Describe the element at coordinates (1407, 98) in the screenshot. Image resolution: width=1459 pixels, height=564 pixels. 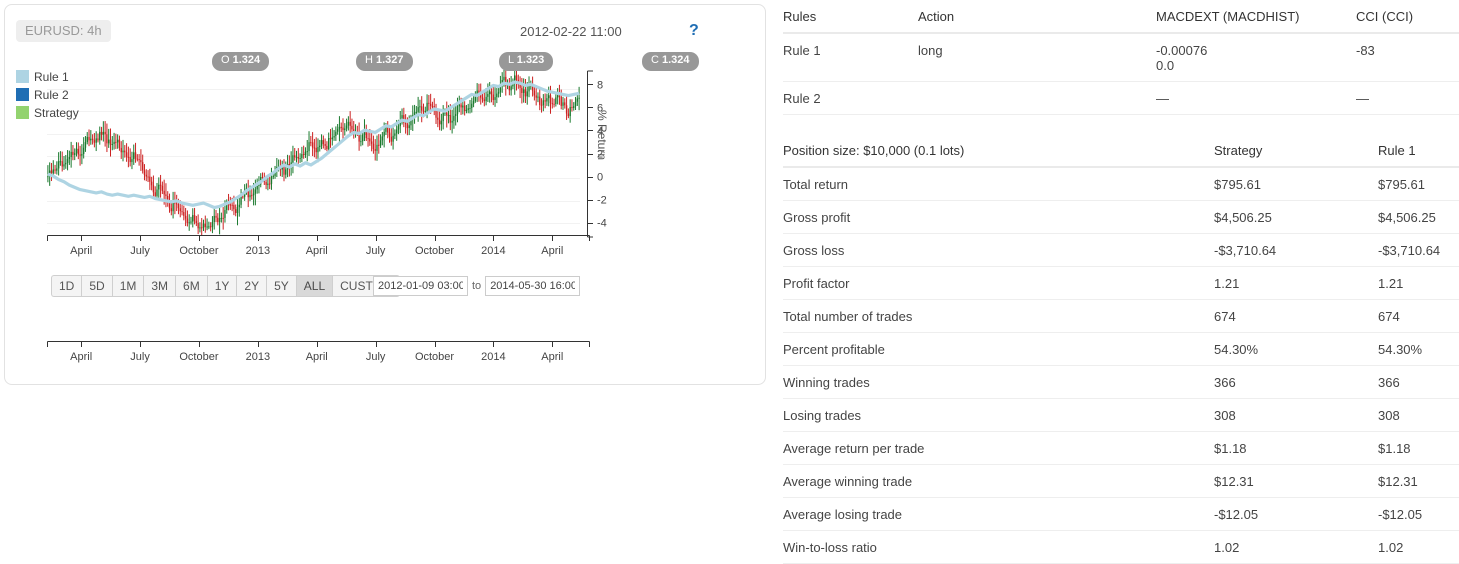
I see `rule-indicator2-cell: —` at that location.